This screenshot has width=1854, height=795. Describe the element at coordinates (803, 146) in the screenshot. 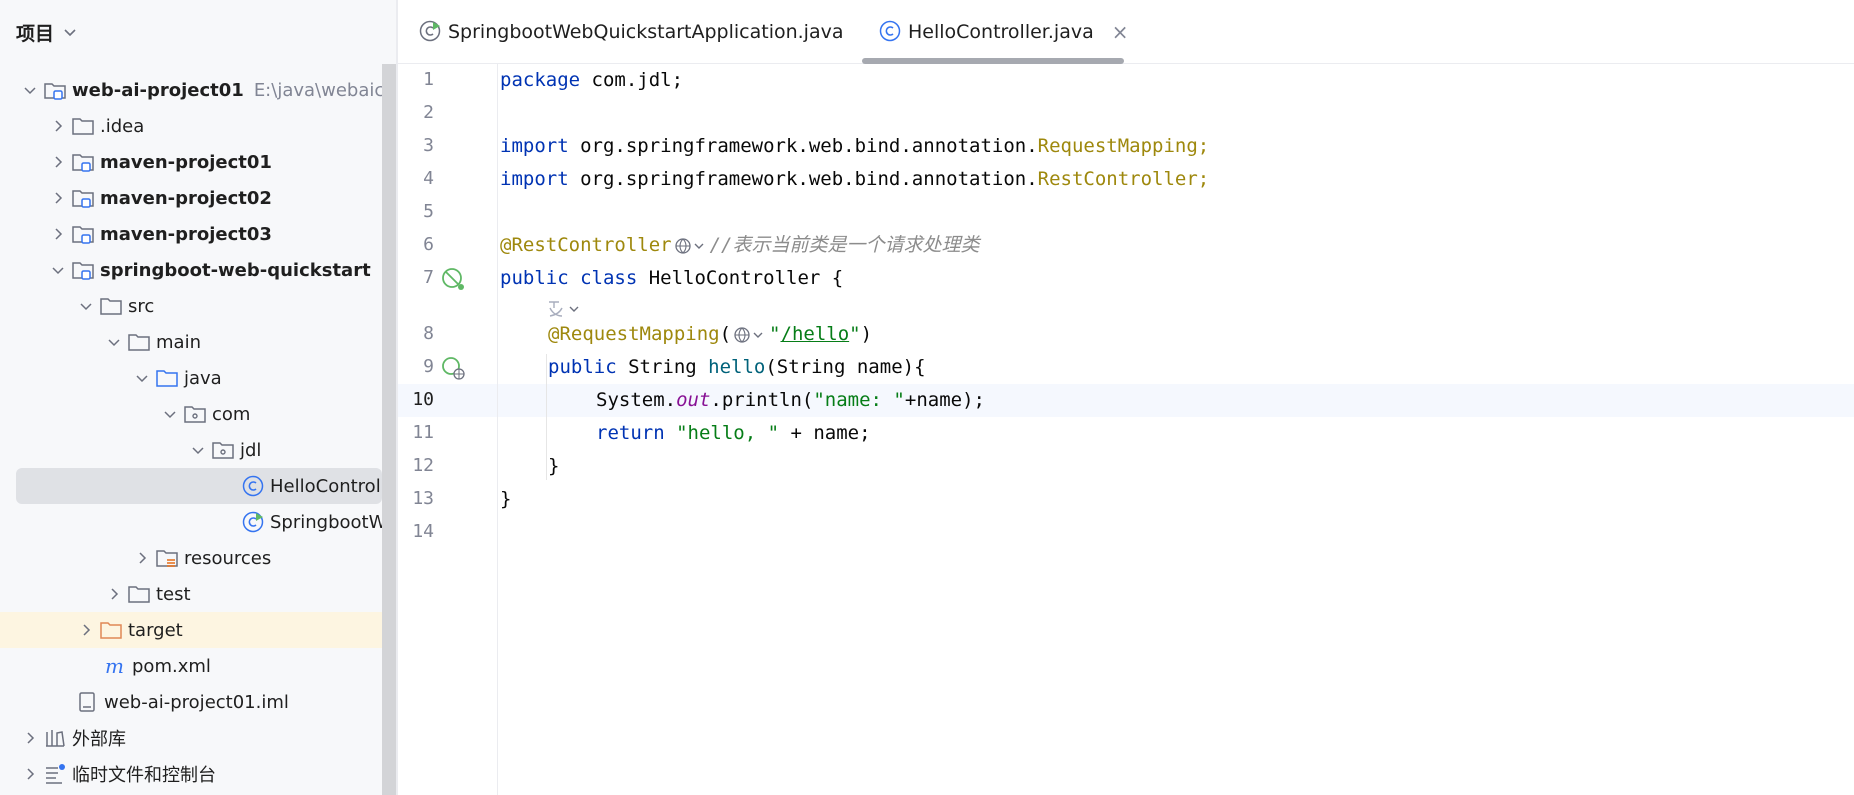

I see `code-text: org.springframework.web.bind.annotation.` at that location.